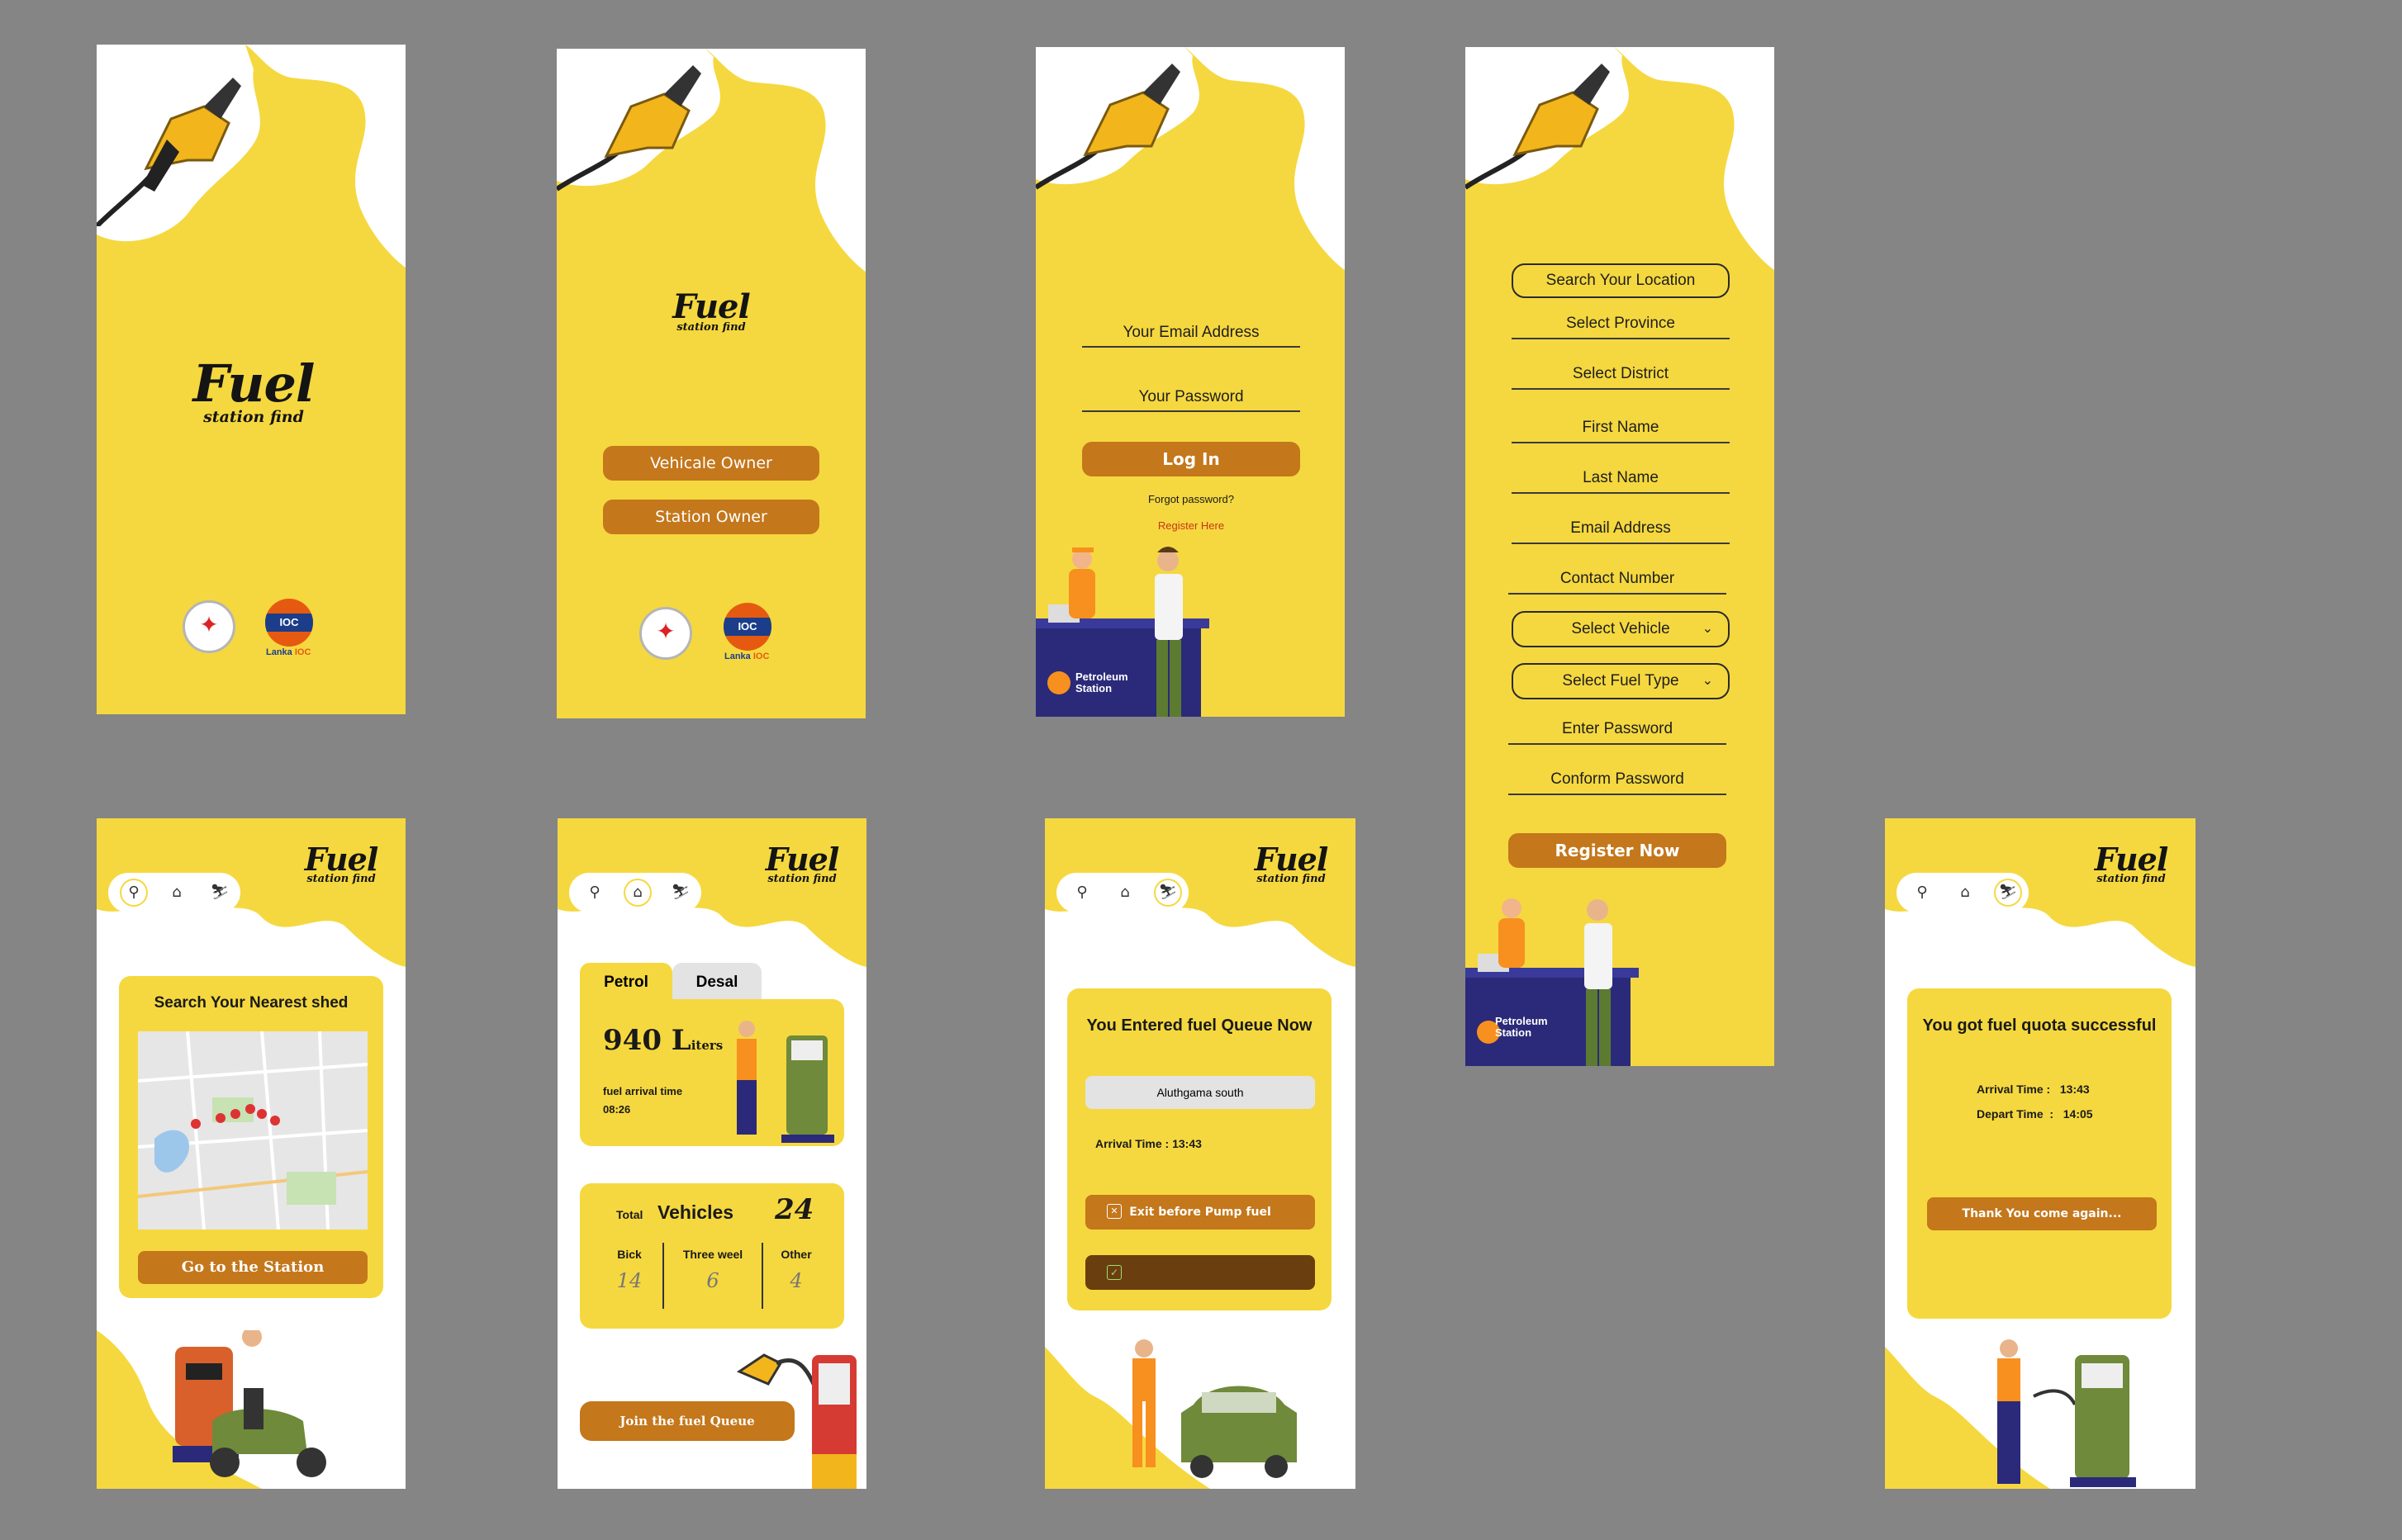  Describe the element at coordinates (1191, 459) in the screenshot. I see `login-button: Log In` at that location.